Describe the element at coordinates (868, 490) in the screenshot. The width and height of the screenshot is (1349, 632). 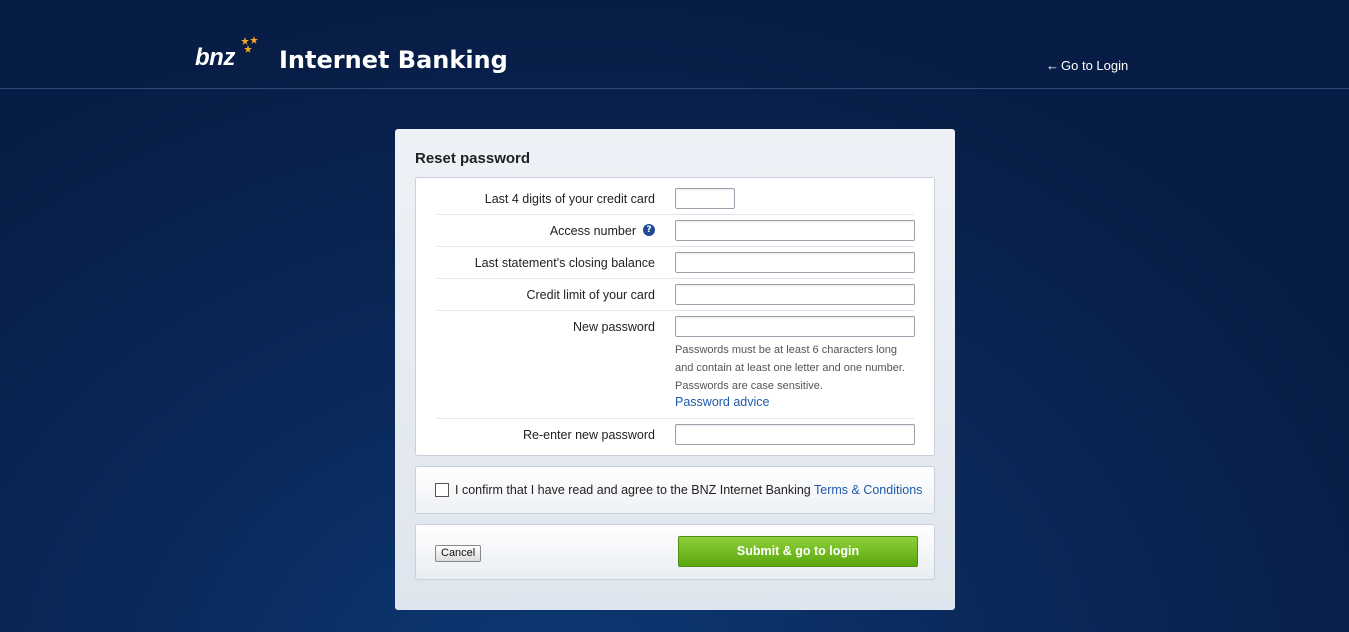
I see `terms-conditions-link: Terms & Conditions` at that location.